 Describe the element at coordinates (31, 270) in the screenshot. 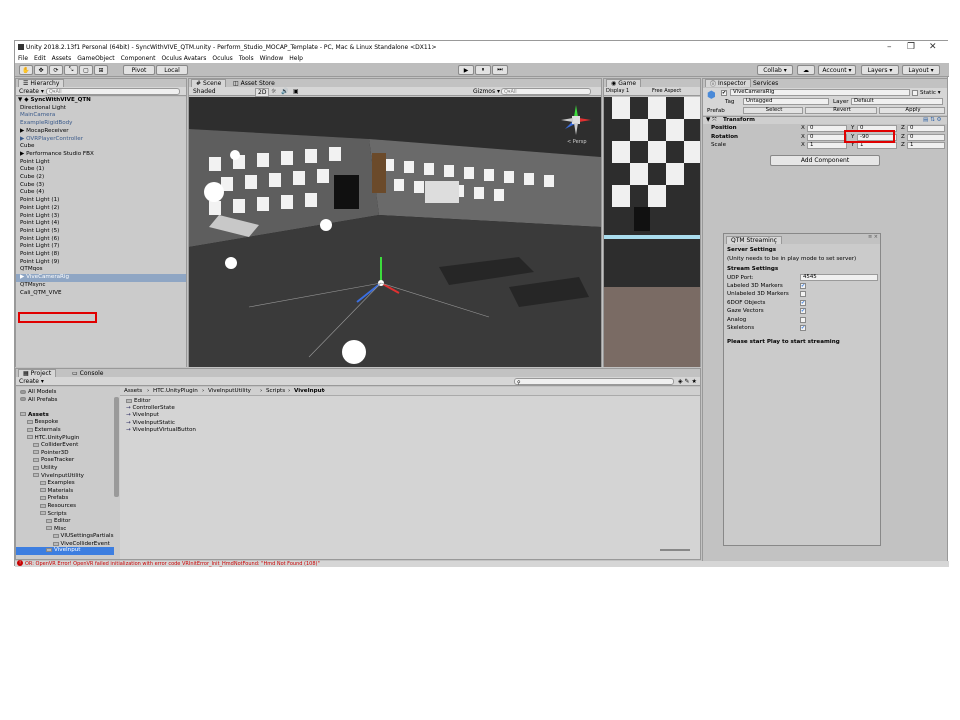

I see `hierarchy-item: QTMqos` at that location.